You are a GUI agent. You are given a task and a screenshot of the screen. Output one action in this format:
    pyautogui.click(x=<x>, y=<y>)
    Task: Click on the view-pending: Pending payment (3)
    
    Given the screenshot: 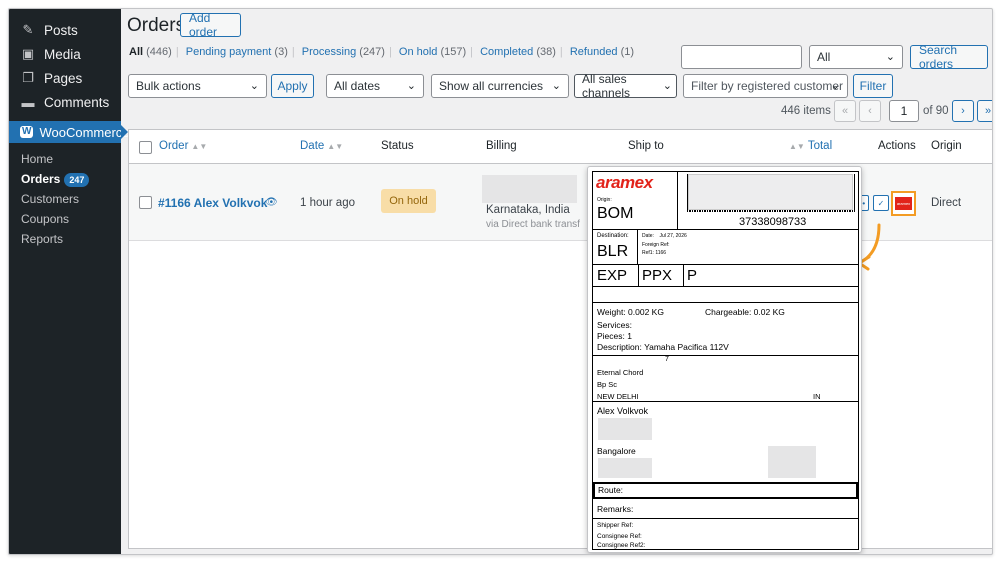 What is the action you would take?
    pyautogui.click(x=237, y=52)
    